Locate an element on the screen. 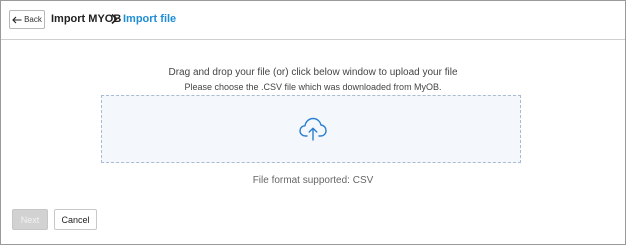 The height and width of the screenshot is (245, 626). back-button-label: Back is located at coordinates (33, 19).